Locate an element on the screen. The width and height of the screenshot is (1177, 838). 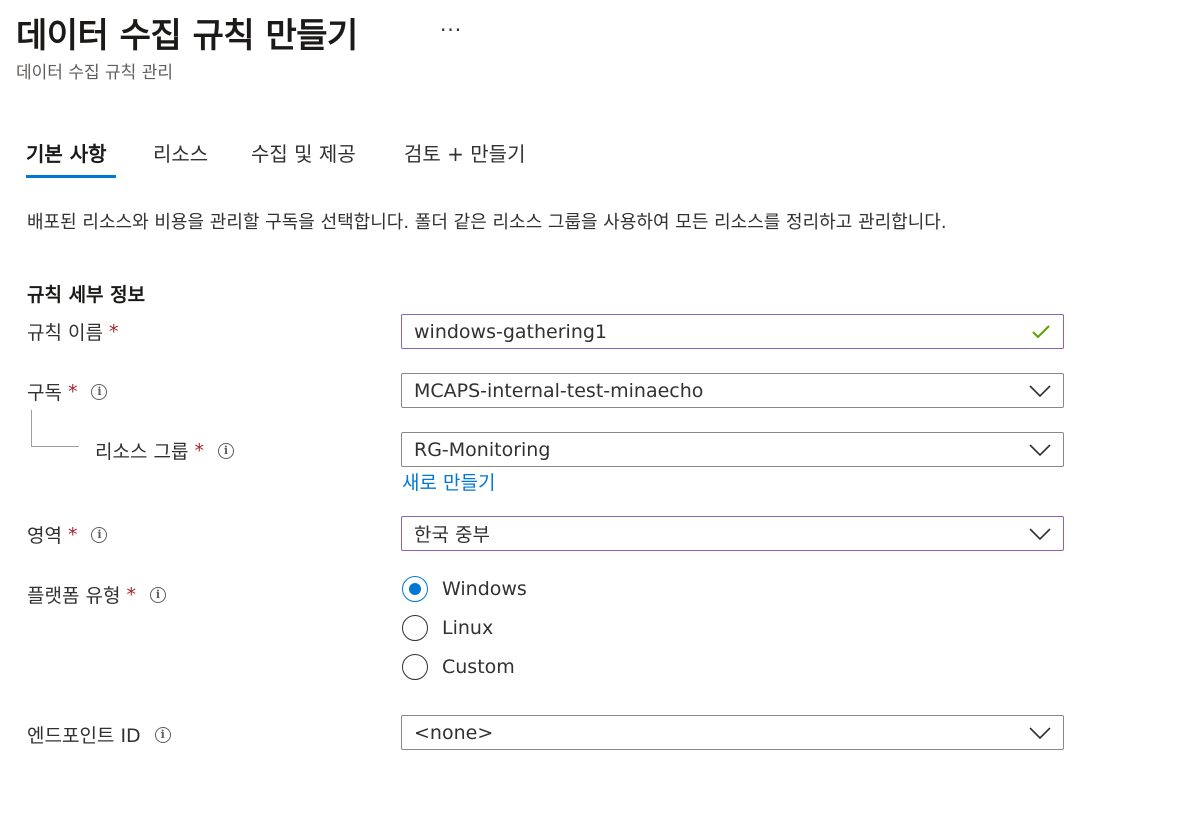
tab-collect-and-deliver: 수집 및 제공 is located at coordinates (303, 152).